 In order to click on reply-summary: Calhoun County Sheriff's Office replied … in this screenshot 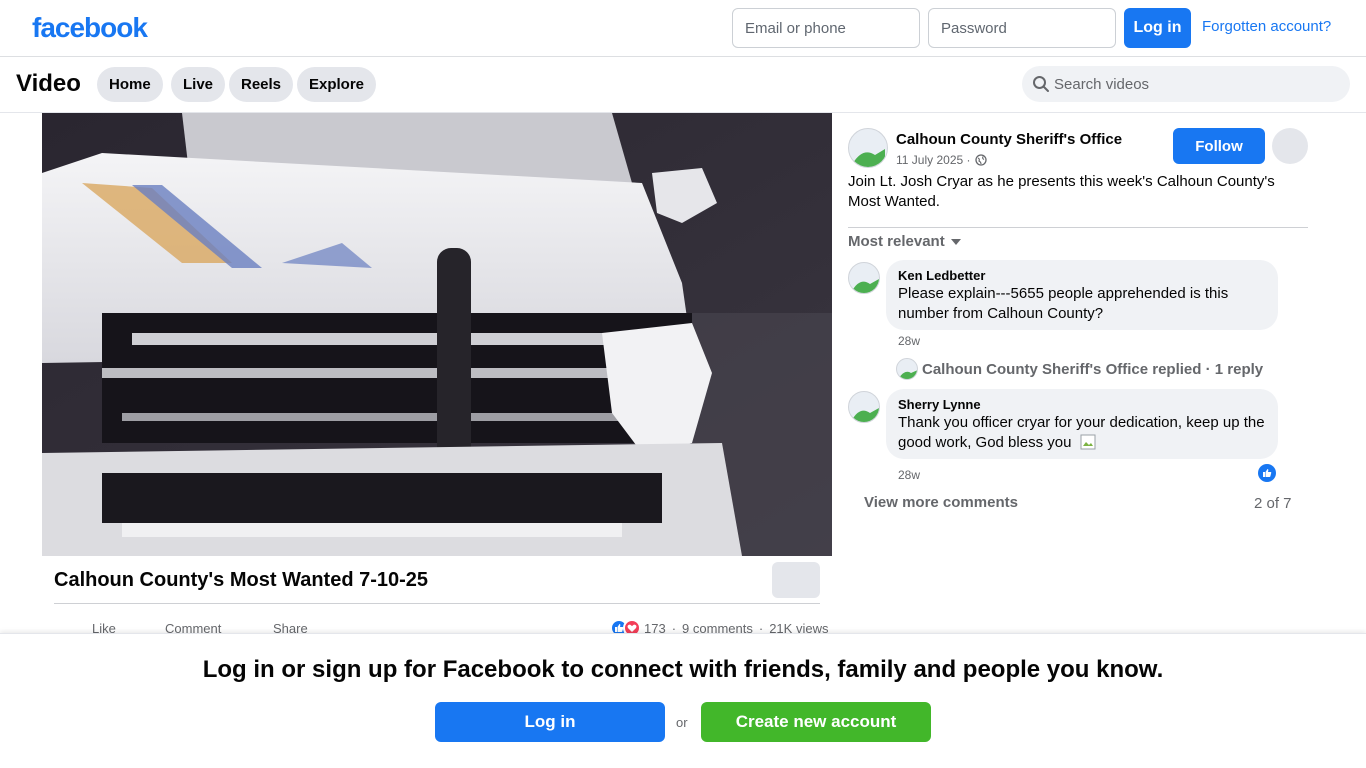, I will do `click(1093, 369)`.